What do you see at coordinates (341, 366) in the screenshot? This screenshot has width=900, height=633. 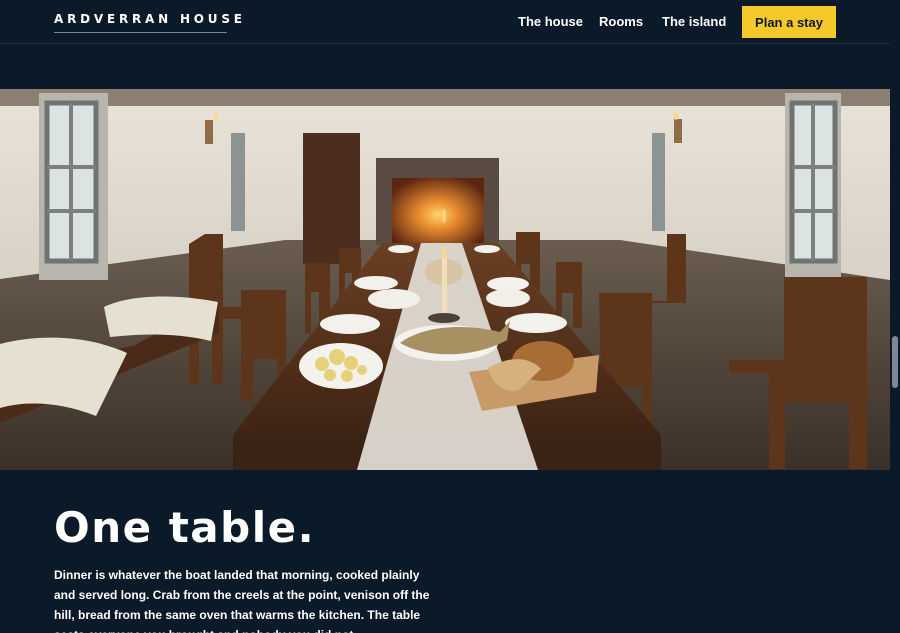 I see `potato-bowl` at bounding box center [341, 366].